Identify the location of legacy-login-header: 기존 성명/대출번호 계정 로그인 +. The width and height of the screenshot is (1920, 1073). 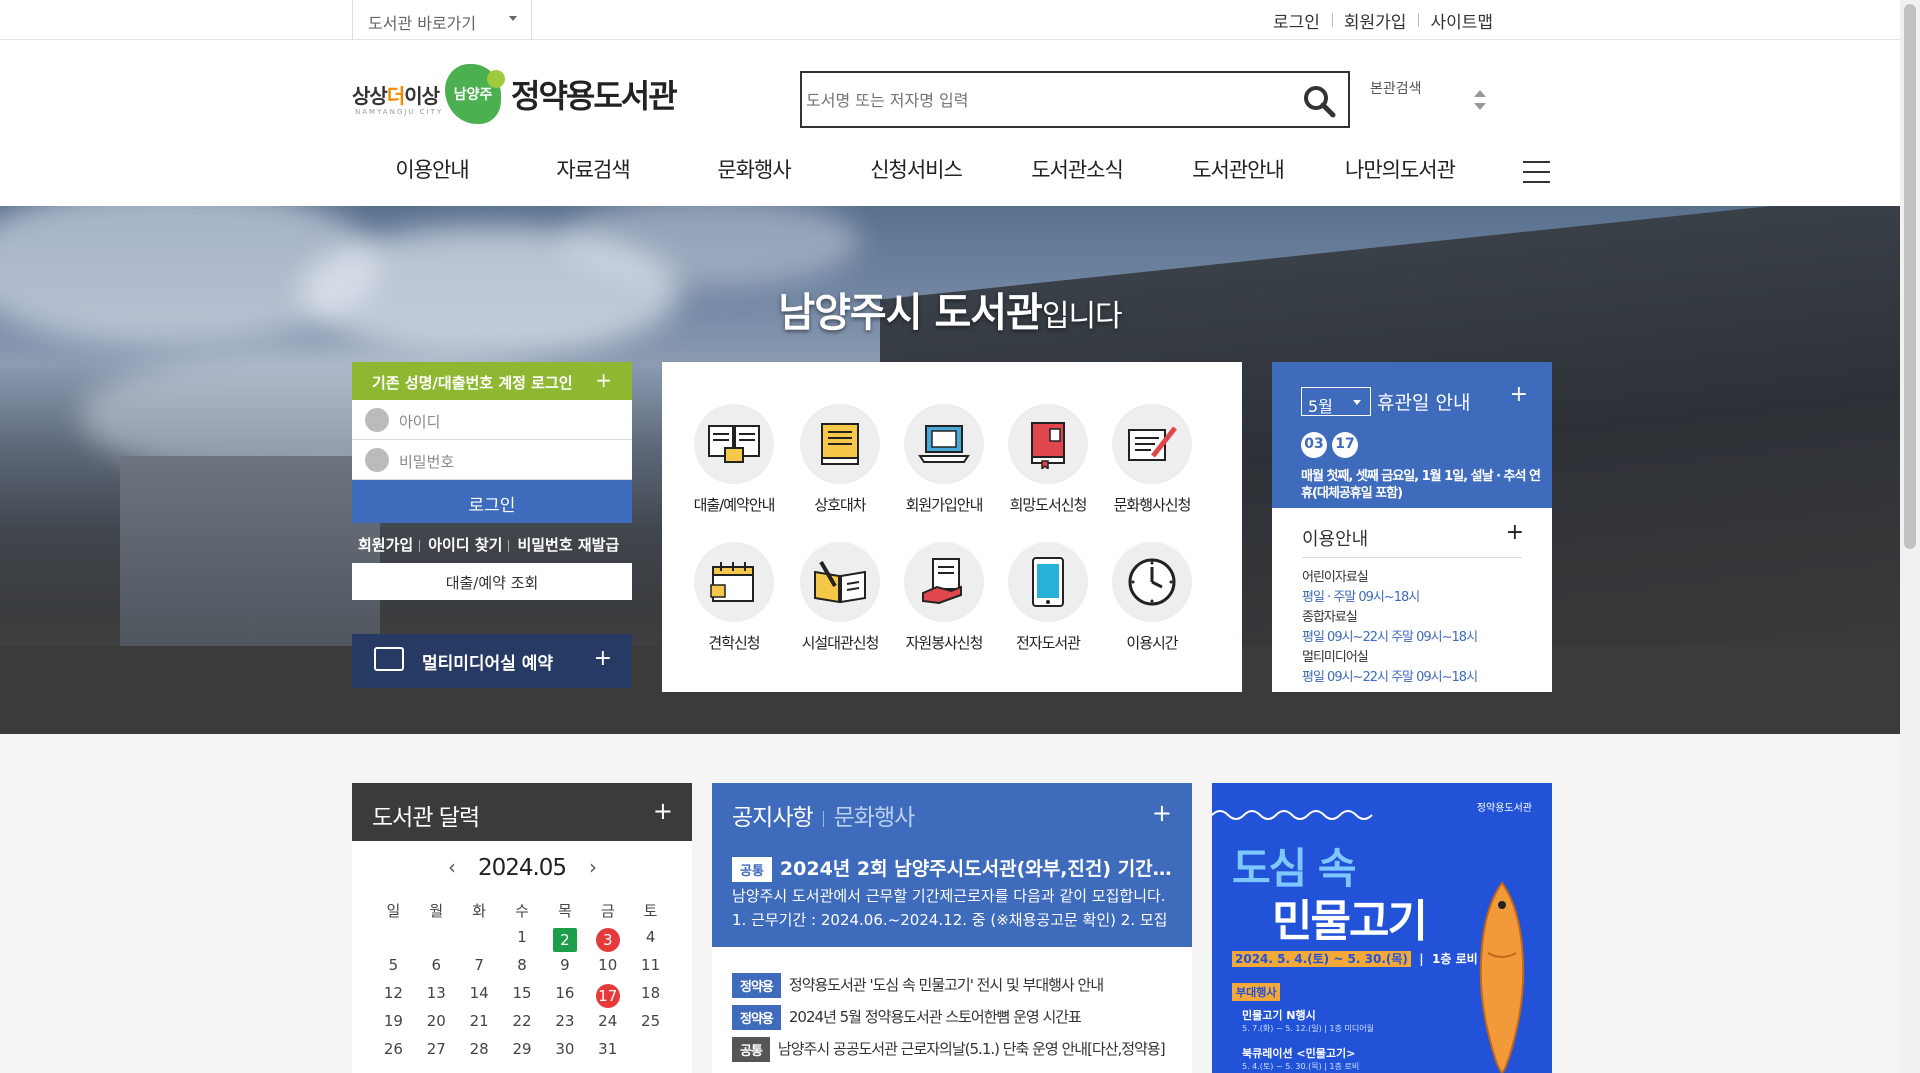
(492, 381).